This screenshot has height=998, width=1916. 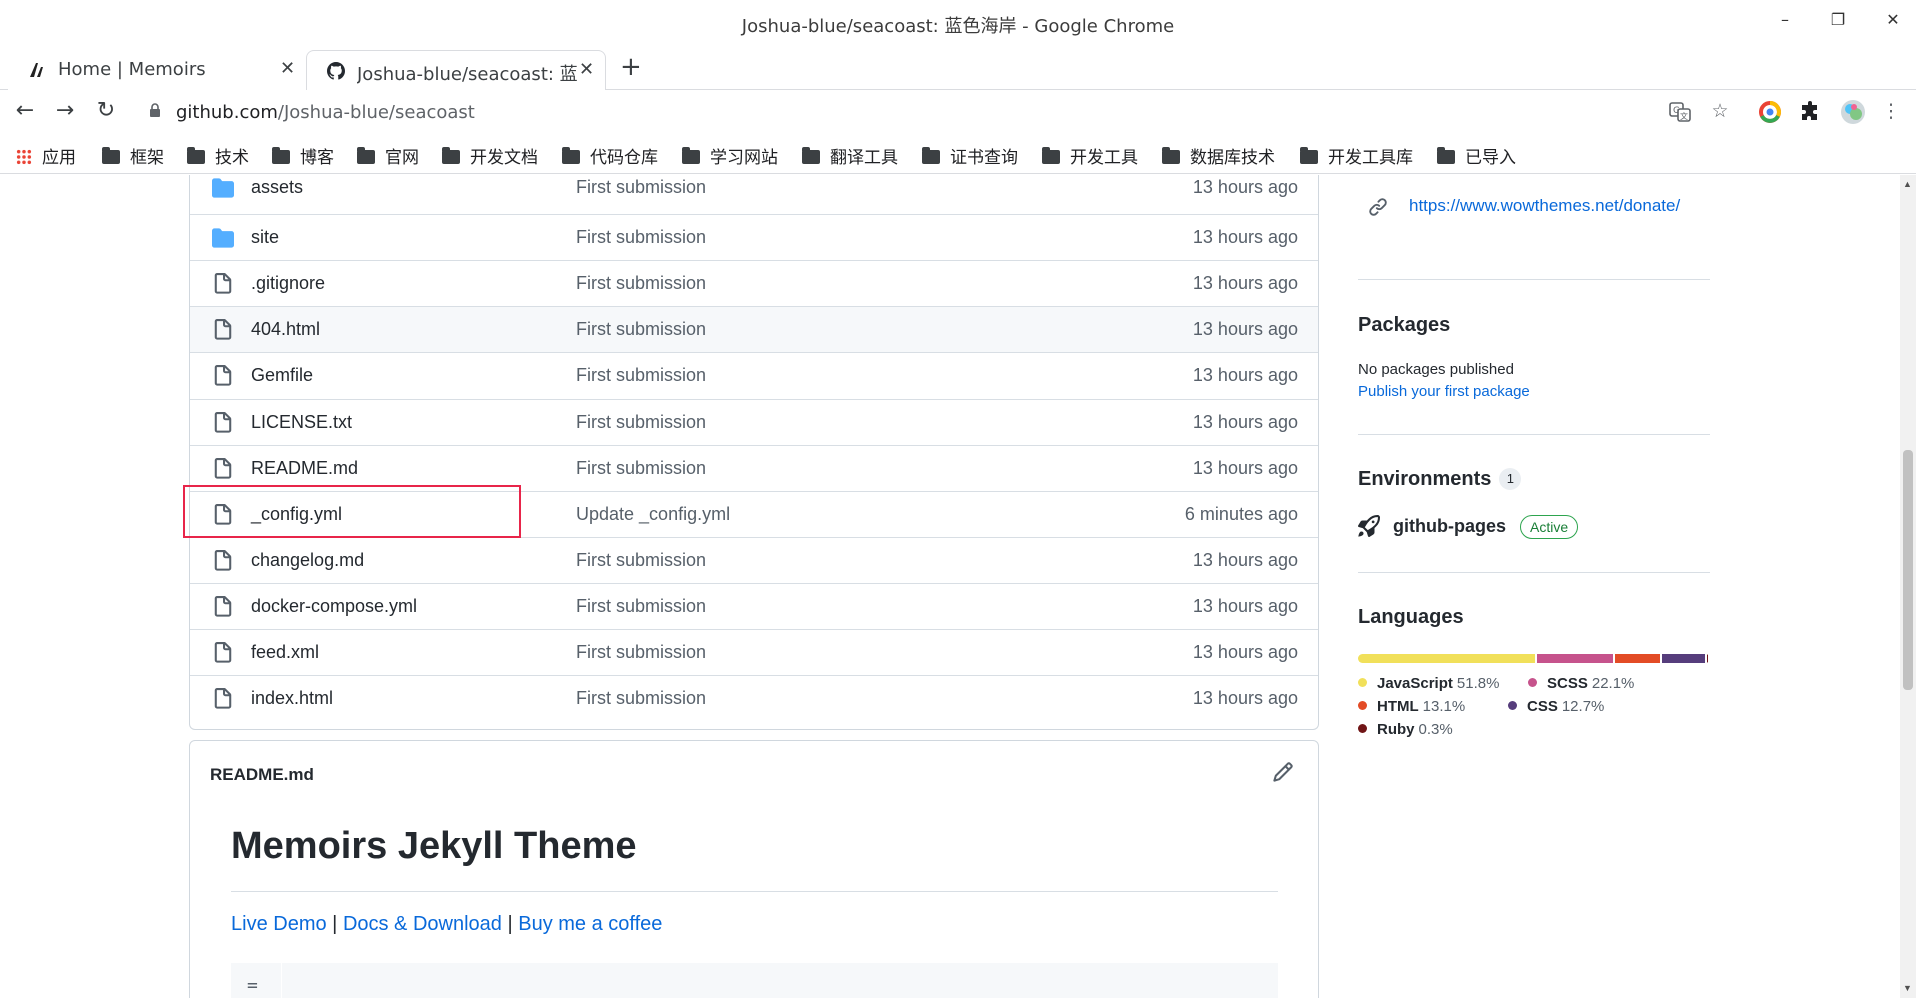 I want to click on pencil-icon, so click(x=1283, y=772).